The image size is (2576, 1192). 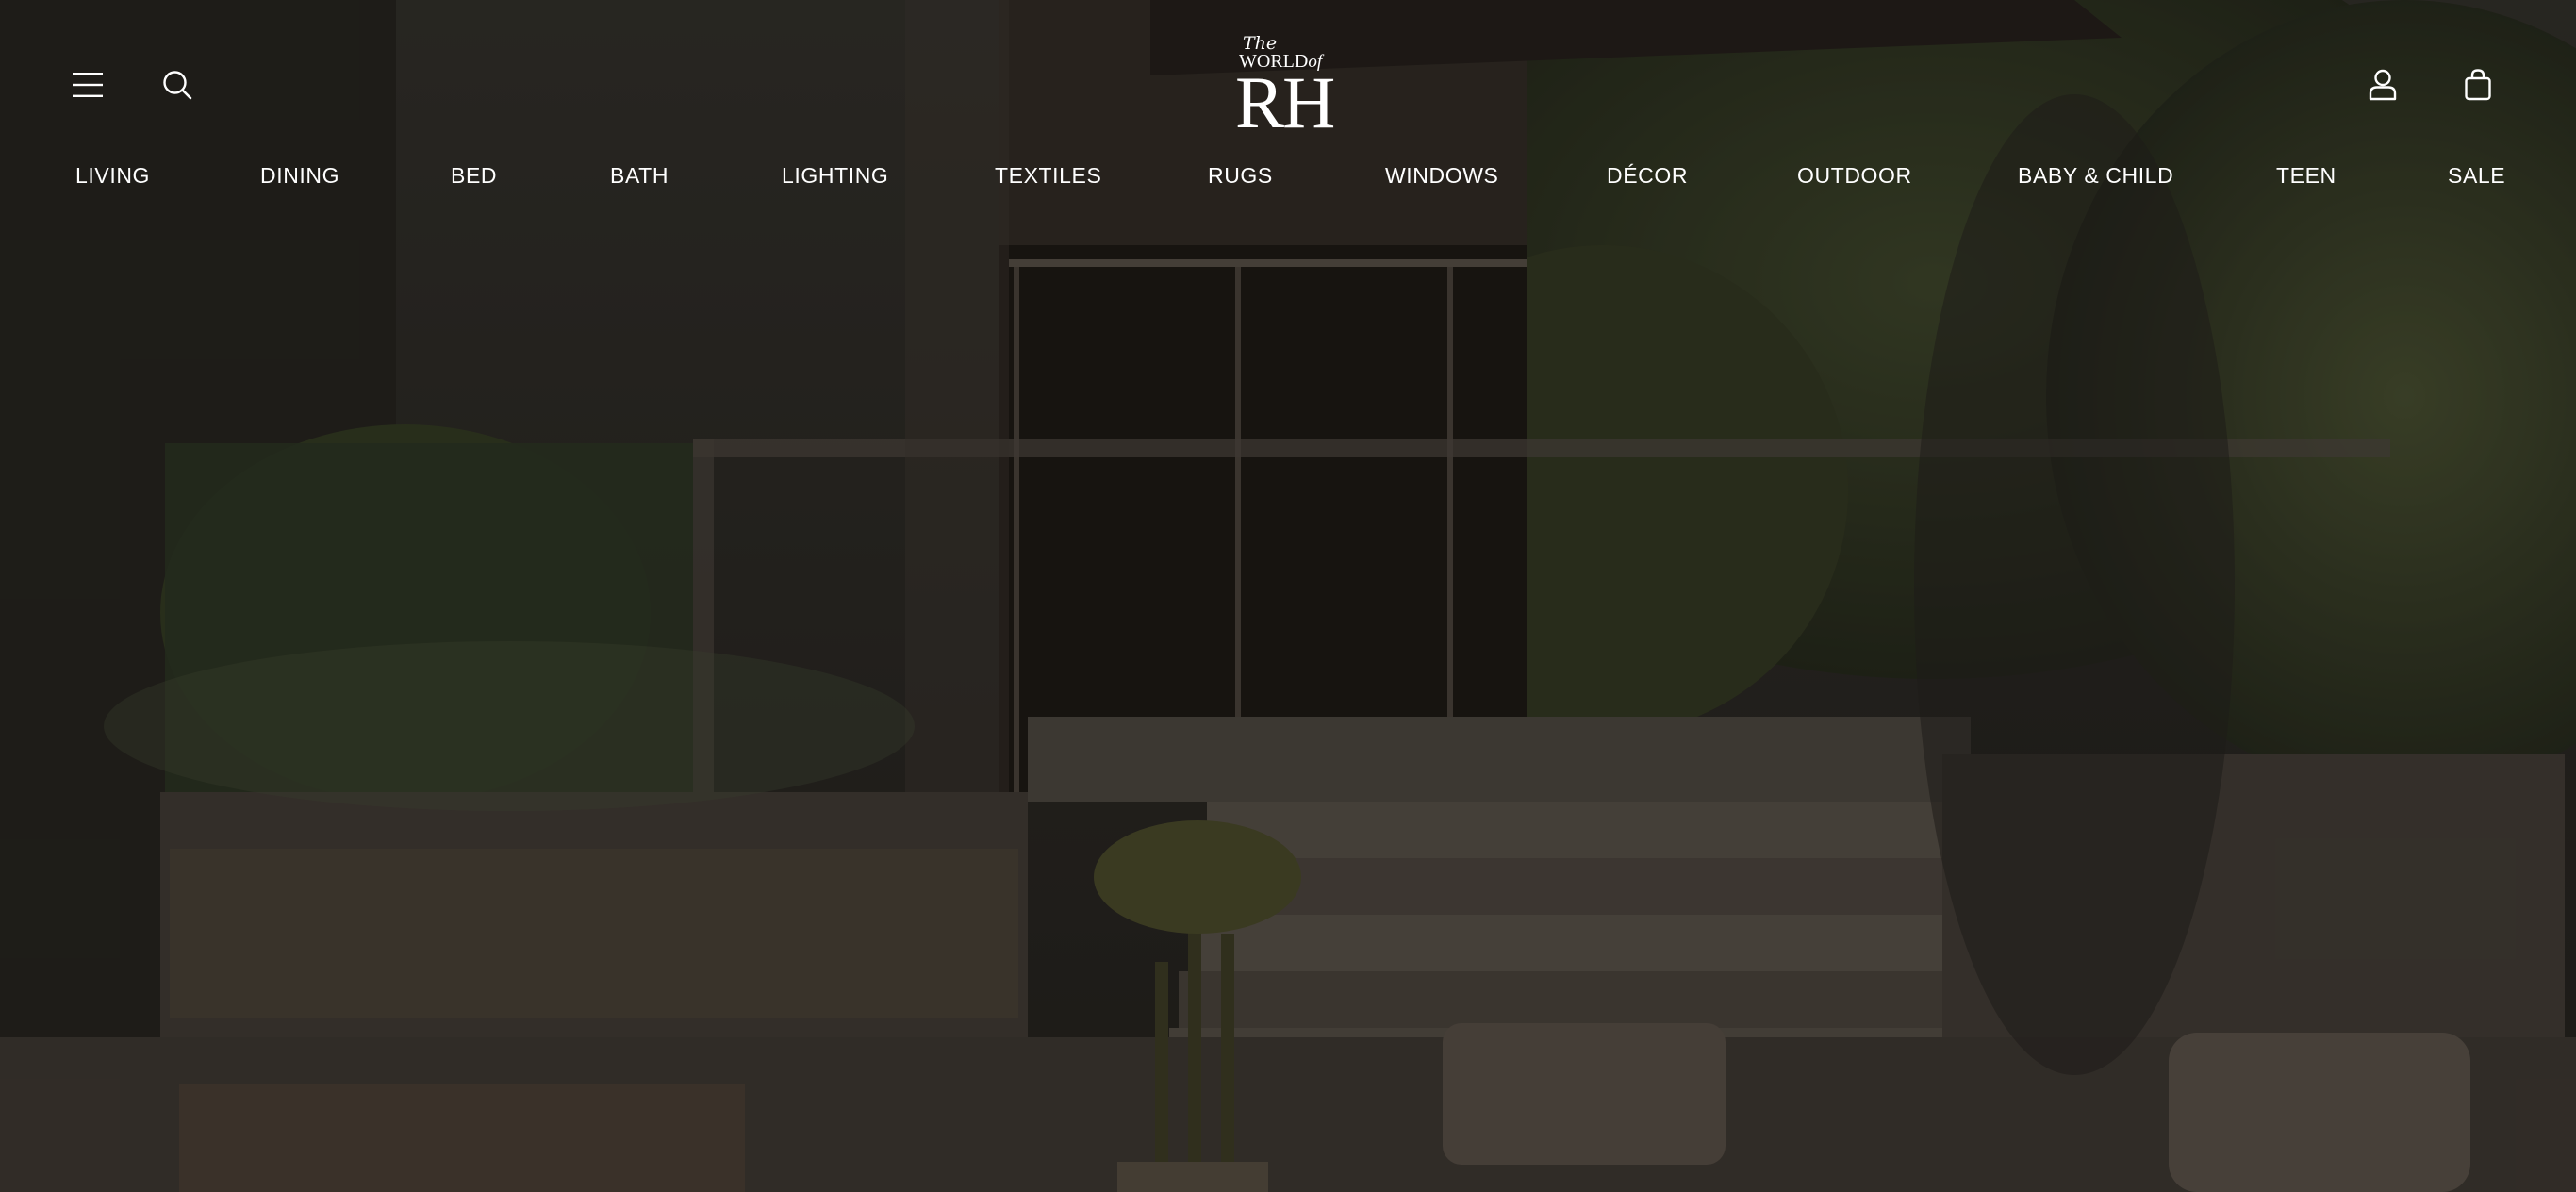 I want to click on nav-item-dining: DINING, so click(x=299, y=175).